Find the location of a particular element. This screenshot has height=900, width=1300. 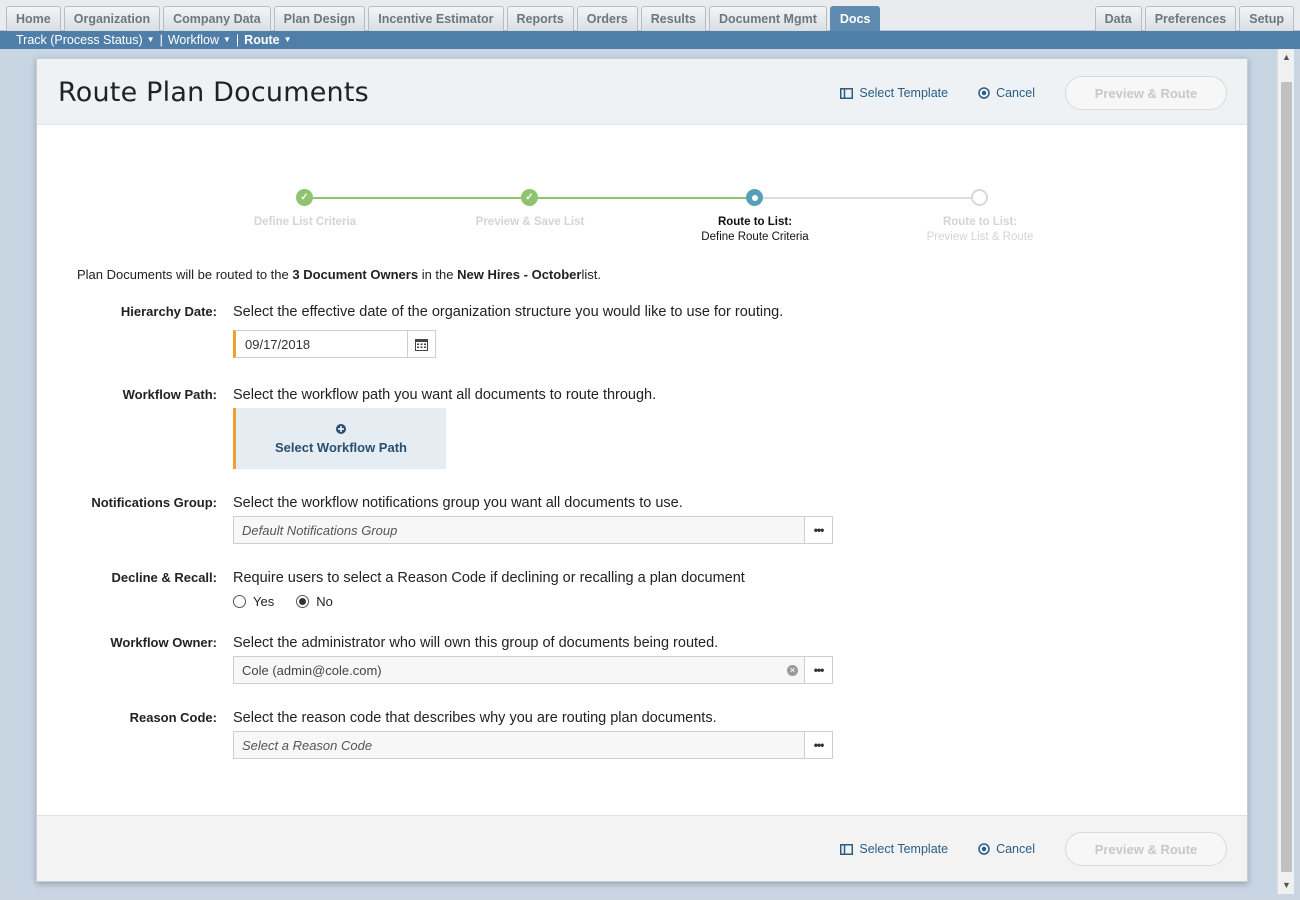

summary-middle: in the is located at coordinates (437, 274).